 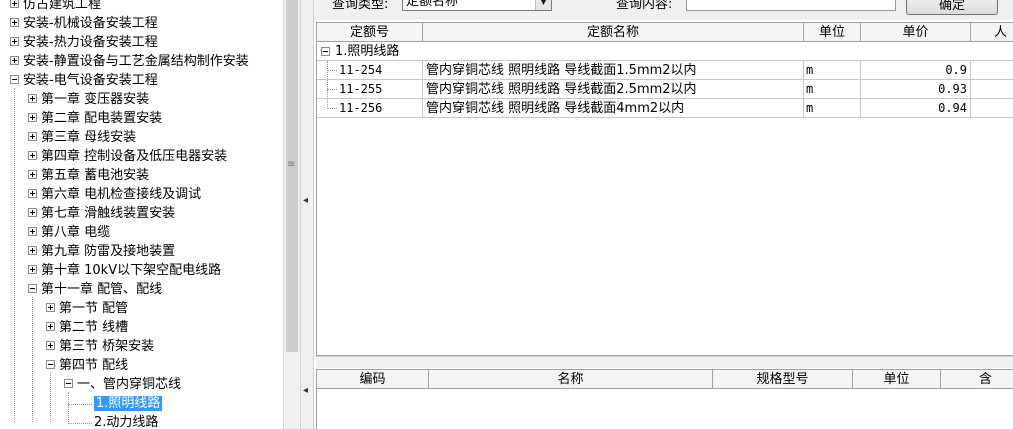 I want to click on tree-node-label: 第九章 防雷及接地装置, so click(x=108, y=251).